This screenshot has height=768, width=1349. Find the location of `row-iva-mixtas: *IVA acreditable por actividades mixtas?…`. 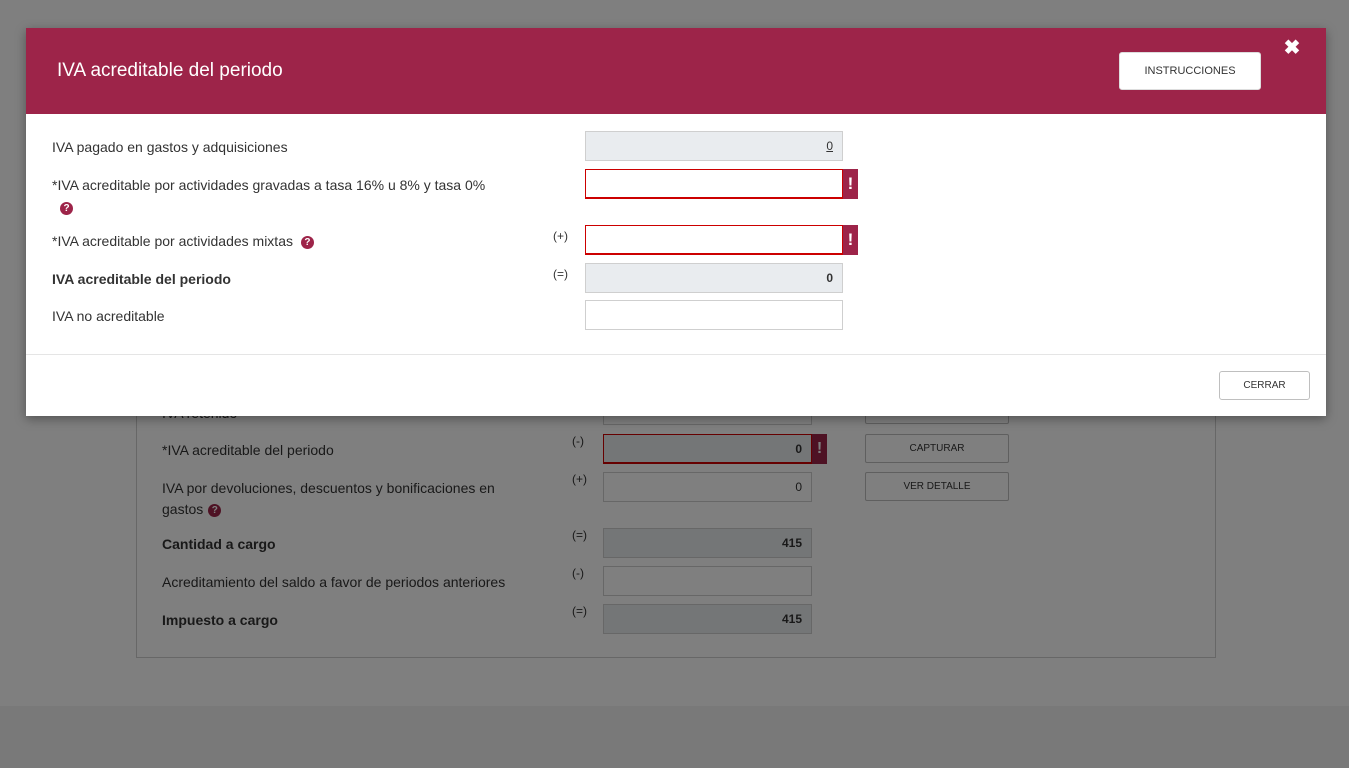

row-iva-mixtas: *IVA acreditable por actividades mixtas?… is located at coordinates (457, 240).